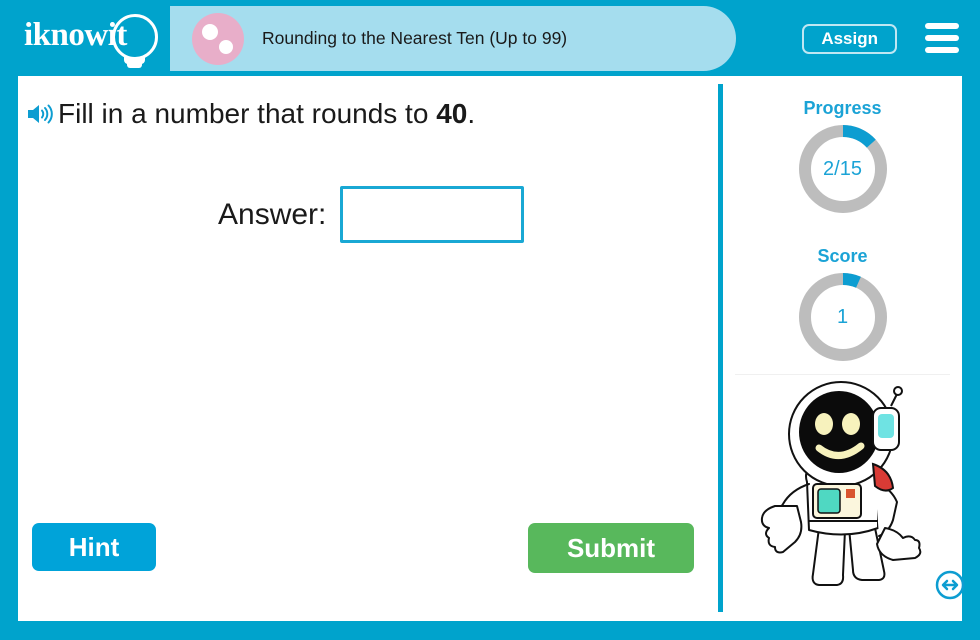 This screenshot has width=980, height=640. I want to click on assign-button: Assign, so click(849, 39).